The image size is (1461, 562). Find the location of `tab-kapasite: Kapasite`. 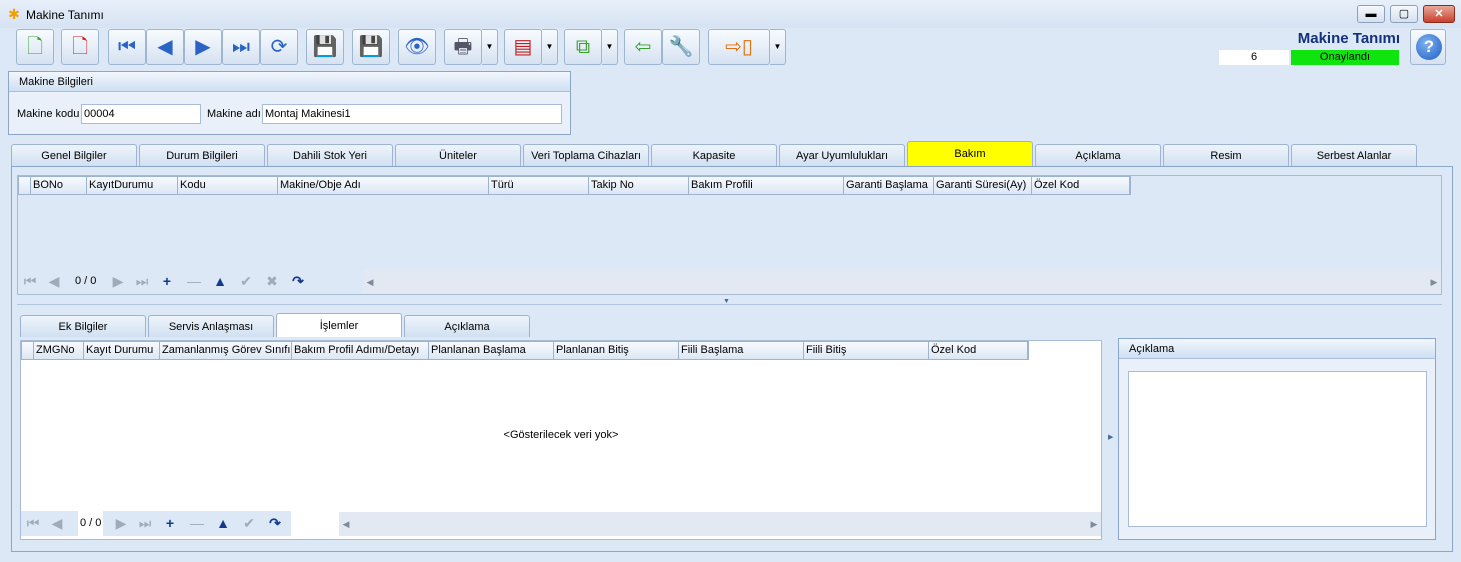

tab-kapasite: Kapasite is located at coordinates (714, 155).